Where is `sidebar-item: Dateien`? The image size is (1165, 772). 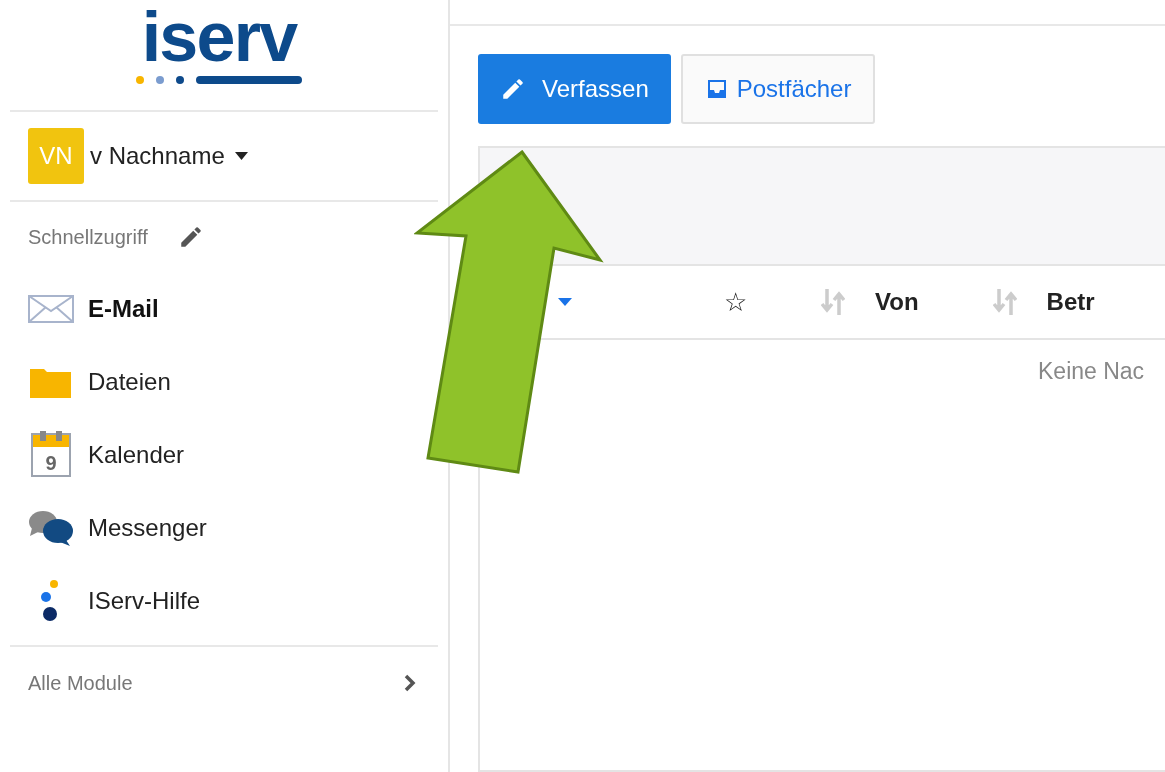
sidebar-item: Dateien is located at coordinates (99, 381).